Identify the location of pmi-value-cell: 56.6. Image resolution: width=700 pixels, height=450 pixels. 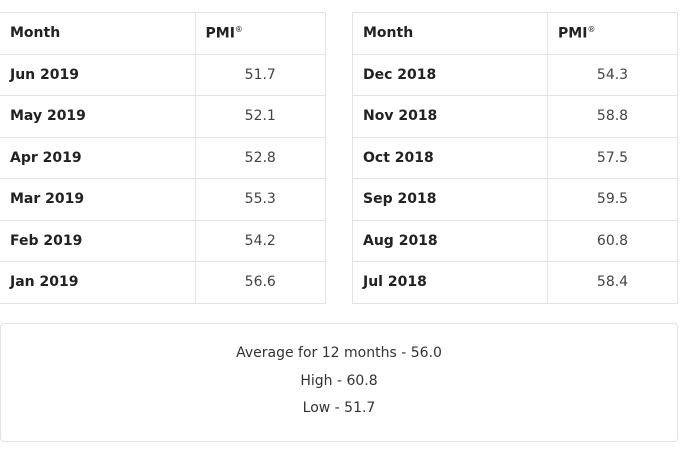
(260, 282).